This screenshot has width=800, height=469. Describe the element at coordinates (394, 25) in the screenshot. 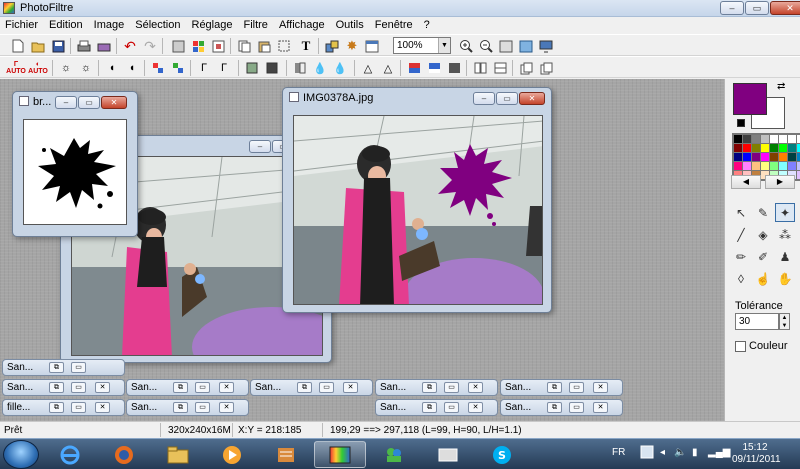

I see `menu-fenetre: Fenêtre` at that location.